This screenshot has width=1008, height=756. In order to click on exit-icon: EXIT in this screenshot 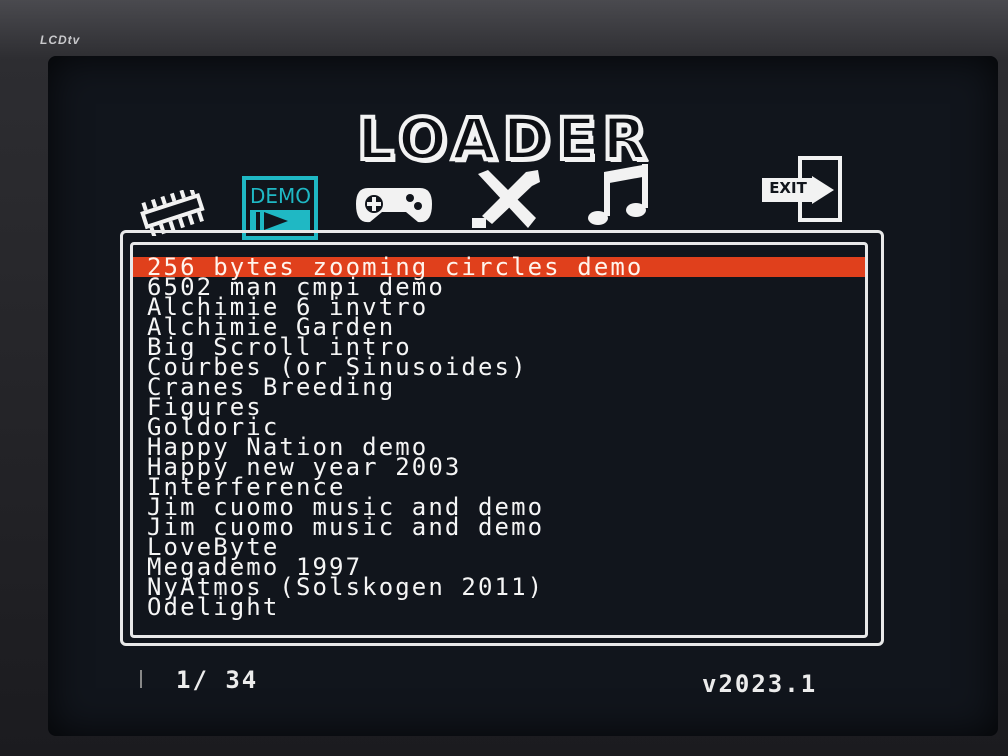, I will do `click(788, 188)`.